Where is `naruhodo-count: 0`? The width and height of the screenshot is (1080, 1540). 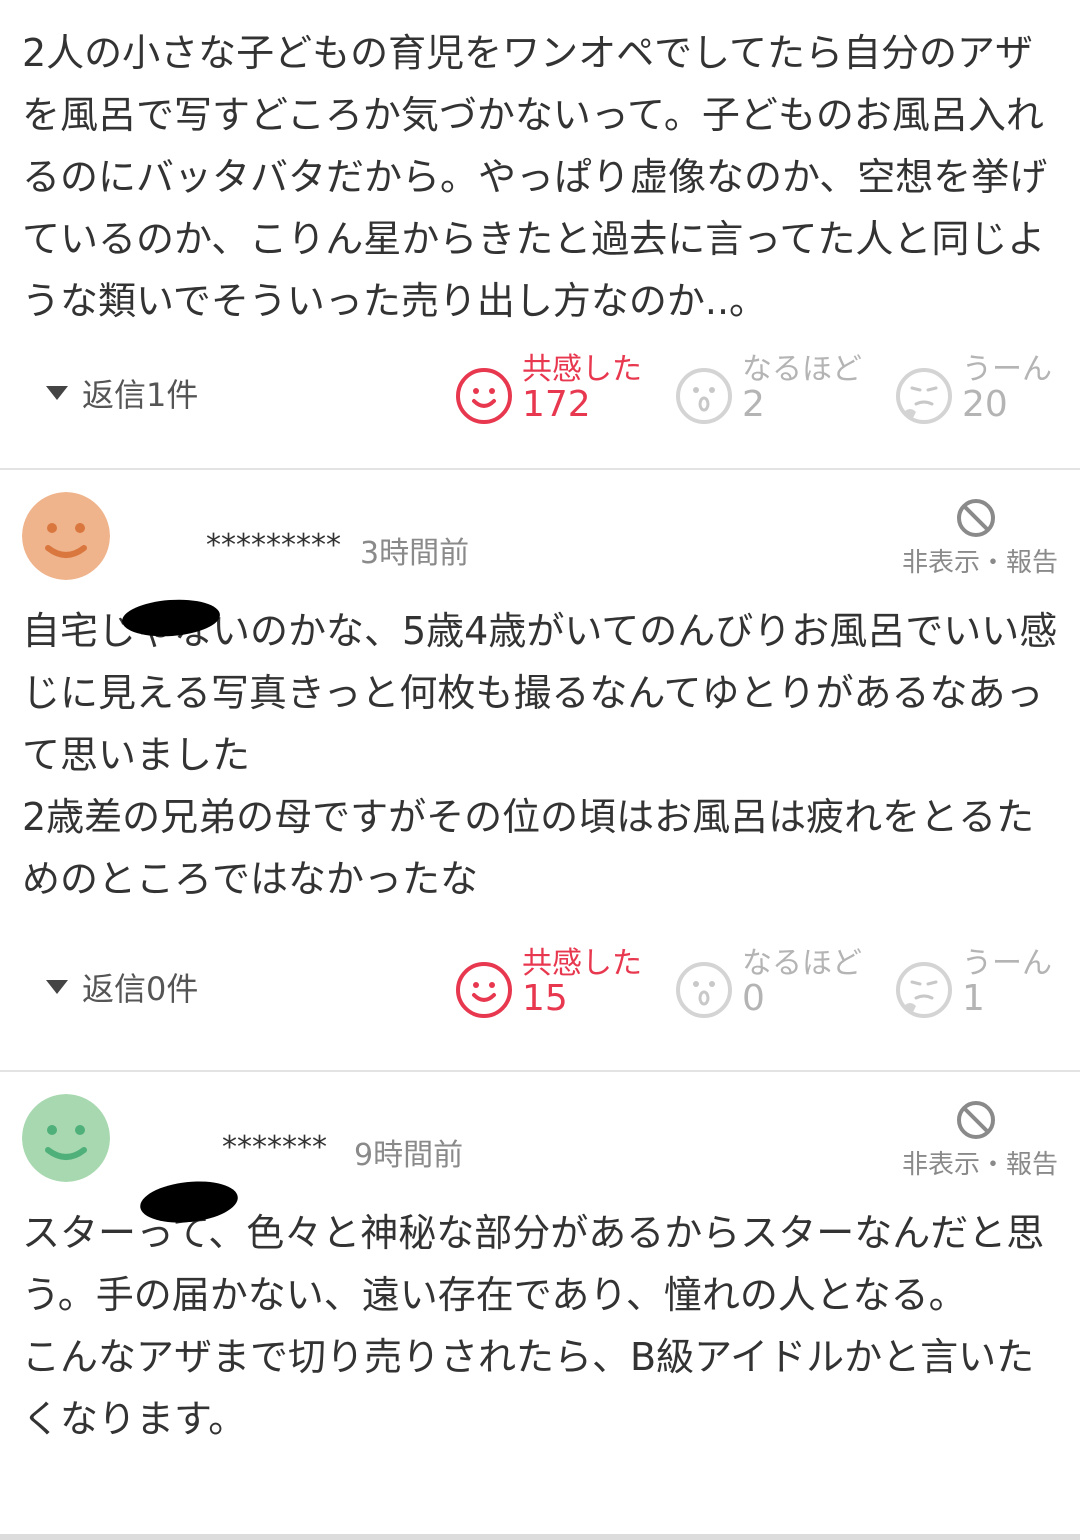
naruhodo-count: 0 is located at coordinates (753, 998).